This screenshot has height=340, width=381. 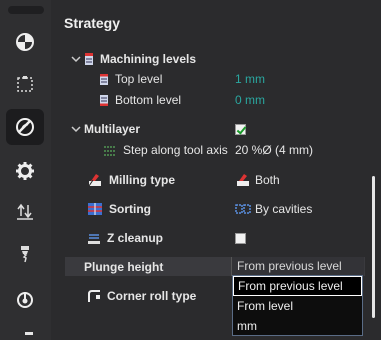 What do you see at coordinates (142, 180) in the screenshot?
I see `milling-type-text: Milling type` at bounding box center [142, 180].